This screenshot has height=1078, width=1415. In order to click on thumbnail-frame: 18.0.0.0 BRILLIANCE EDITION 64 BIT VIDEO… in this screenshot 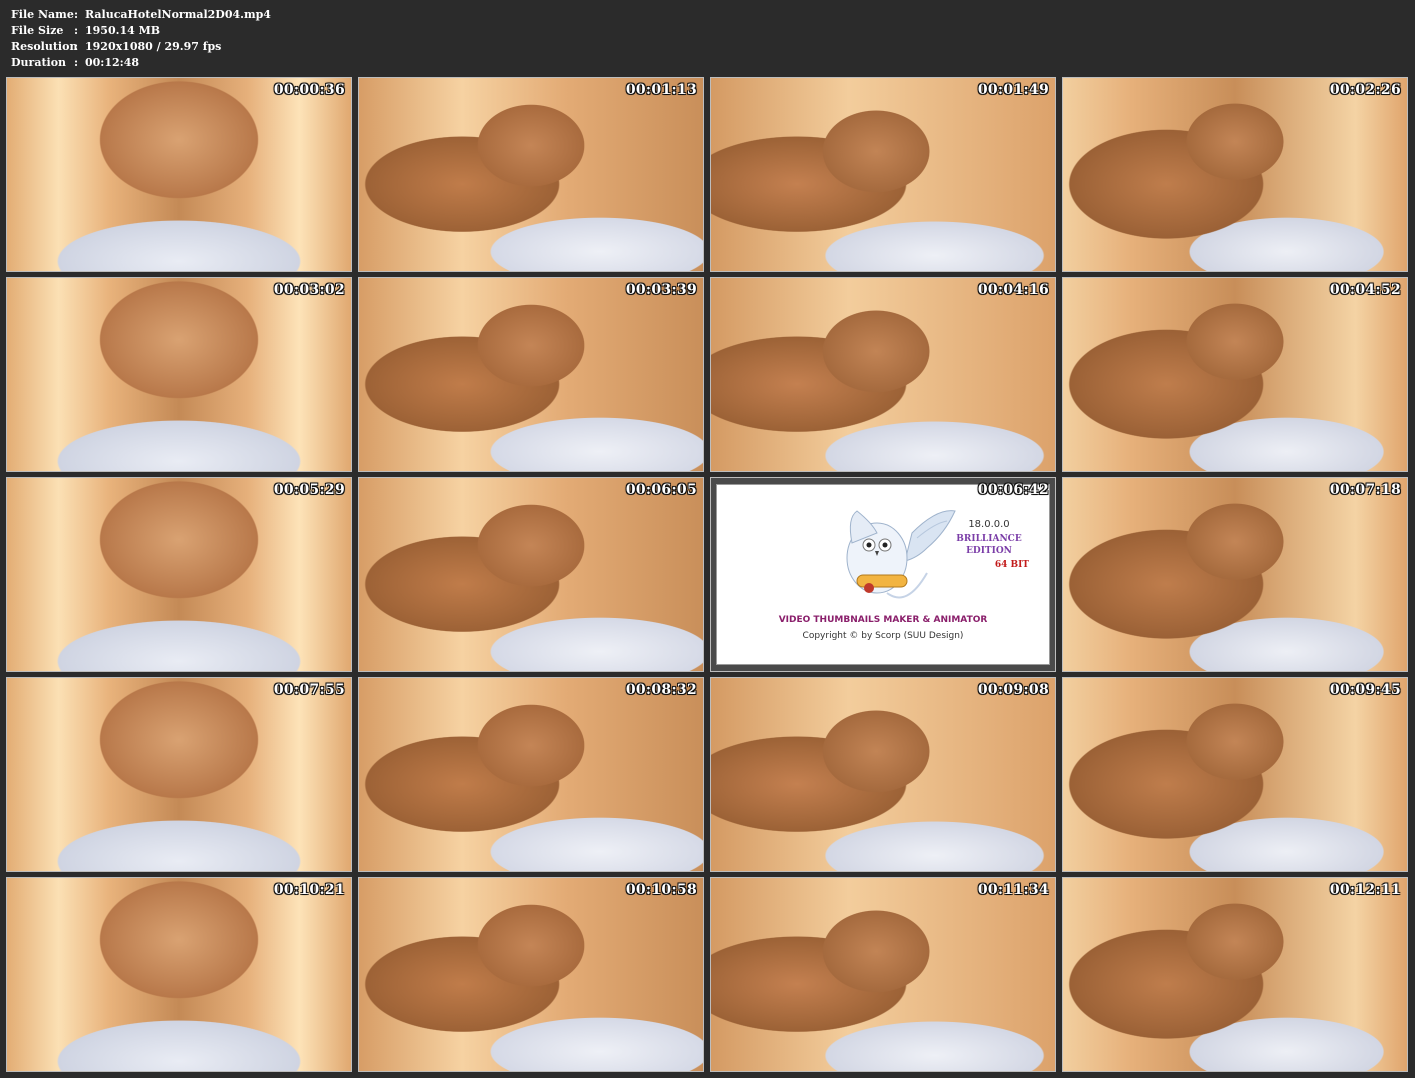, I will do `click(883, 574)`.